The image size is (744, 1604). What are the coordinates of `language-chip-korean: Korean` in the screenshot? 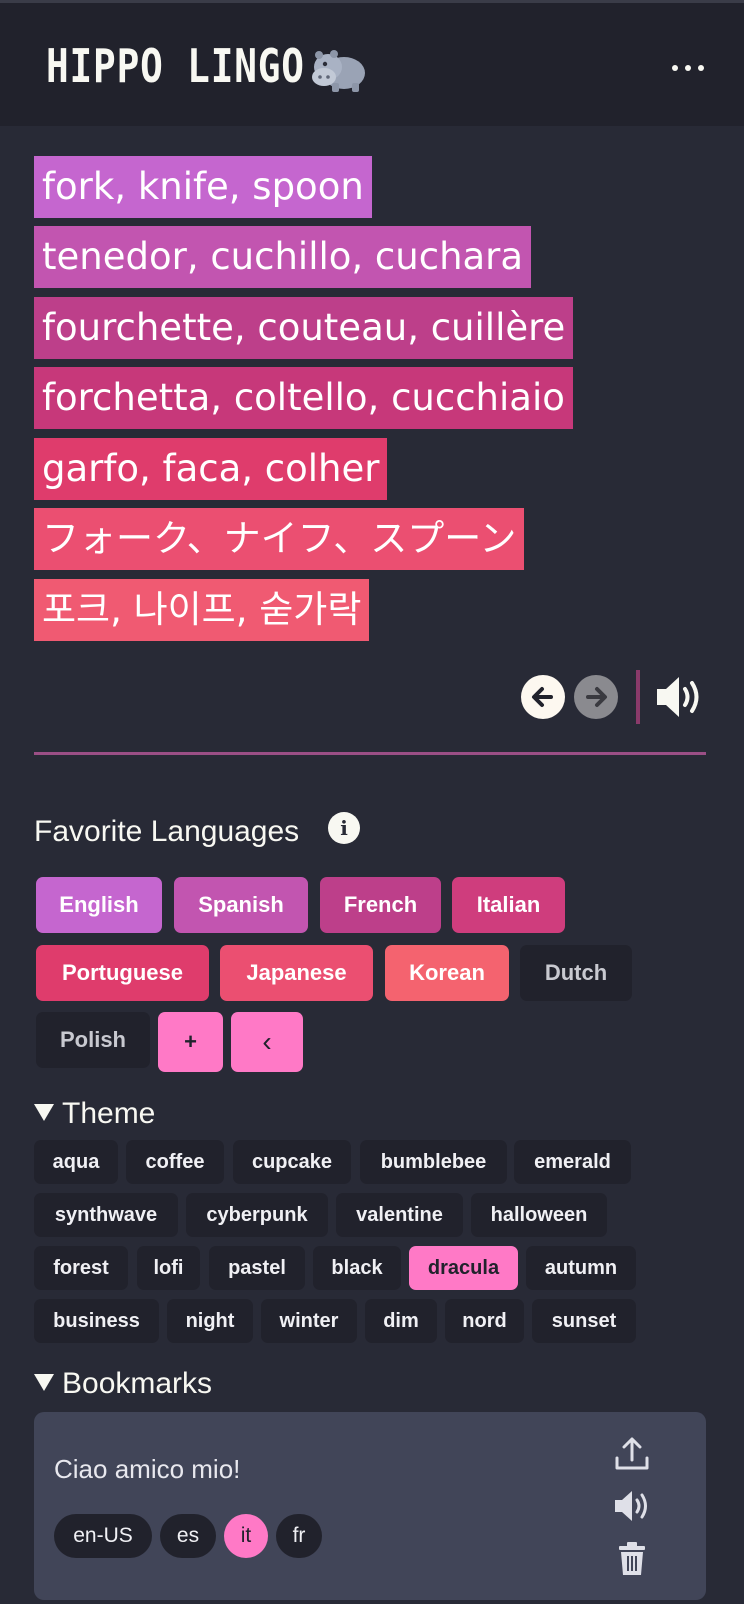 It's located at (447, 973).